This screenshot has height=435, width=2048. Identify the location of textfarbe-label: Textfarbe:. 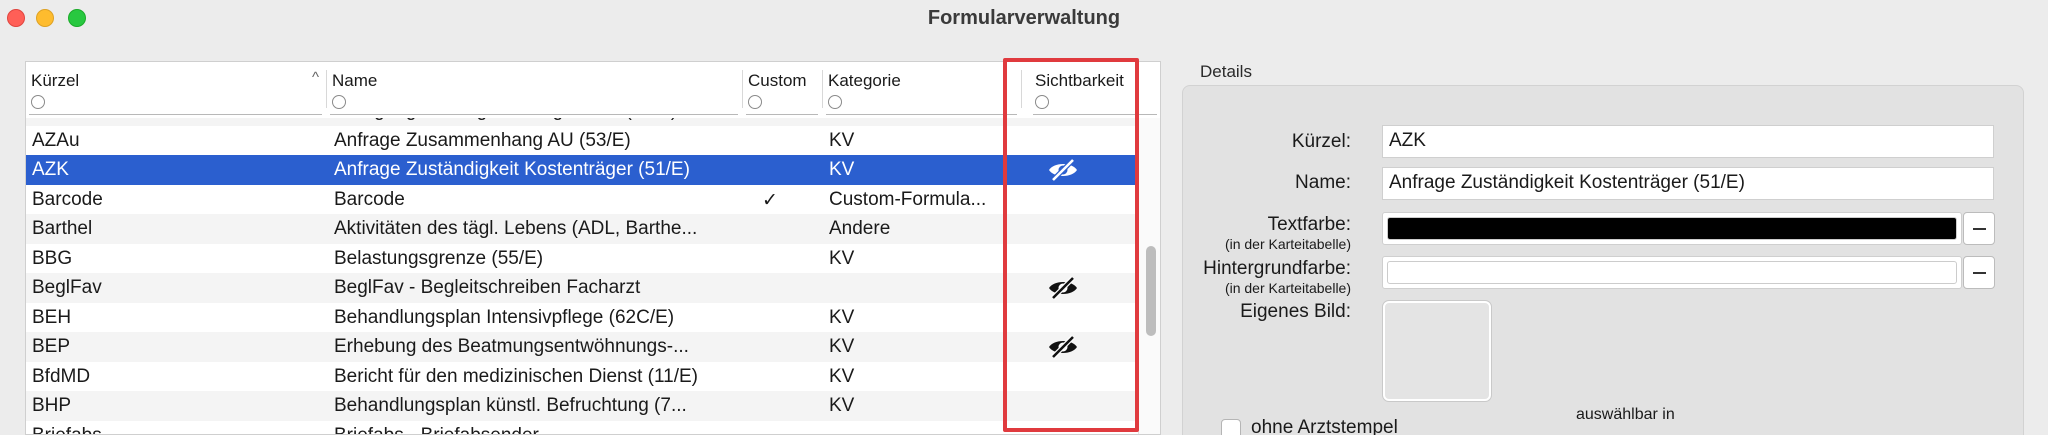
(1309, 224).